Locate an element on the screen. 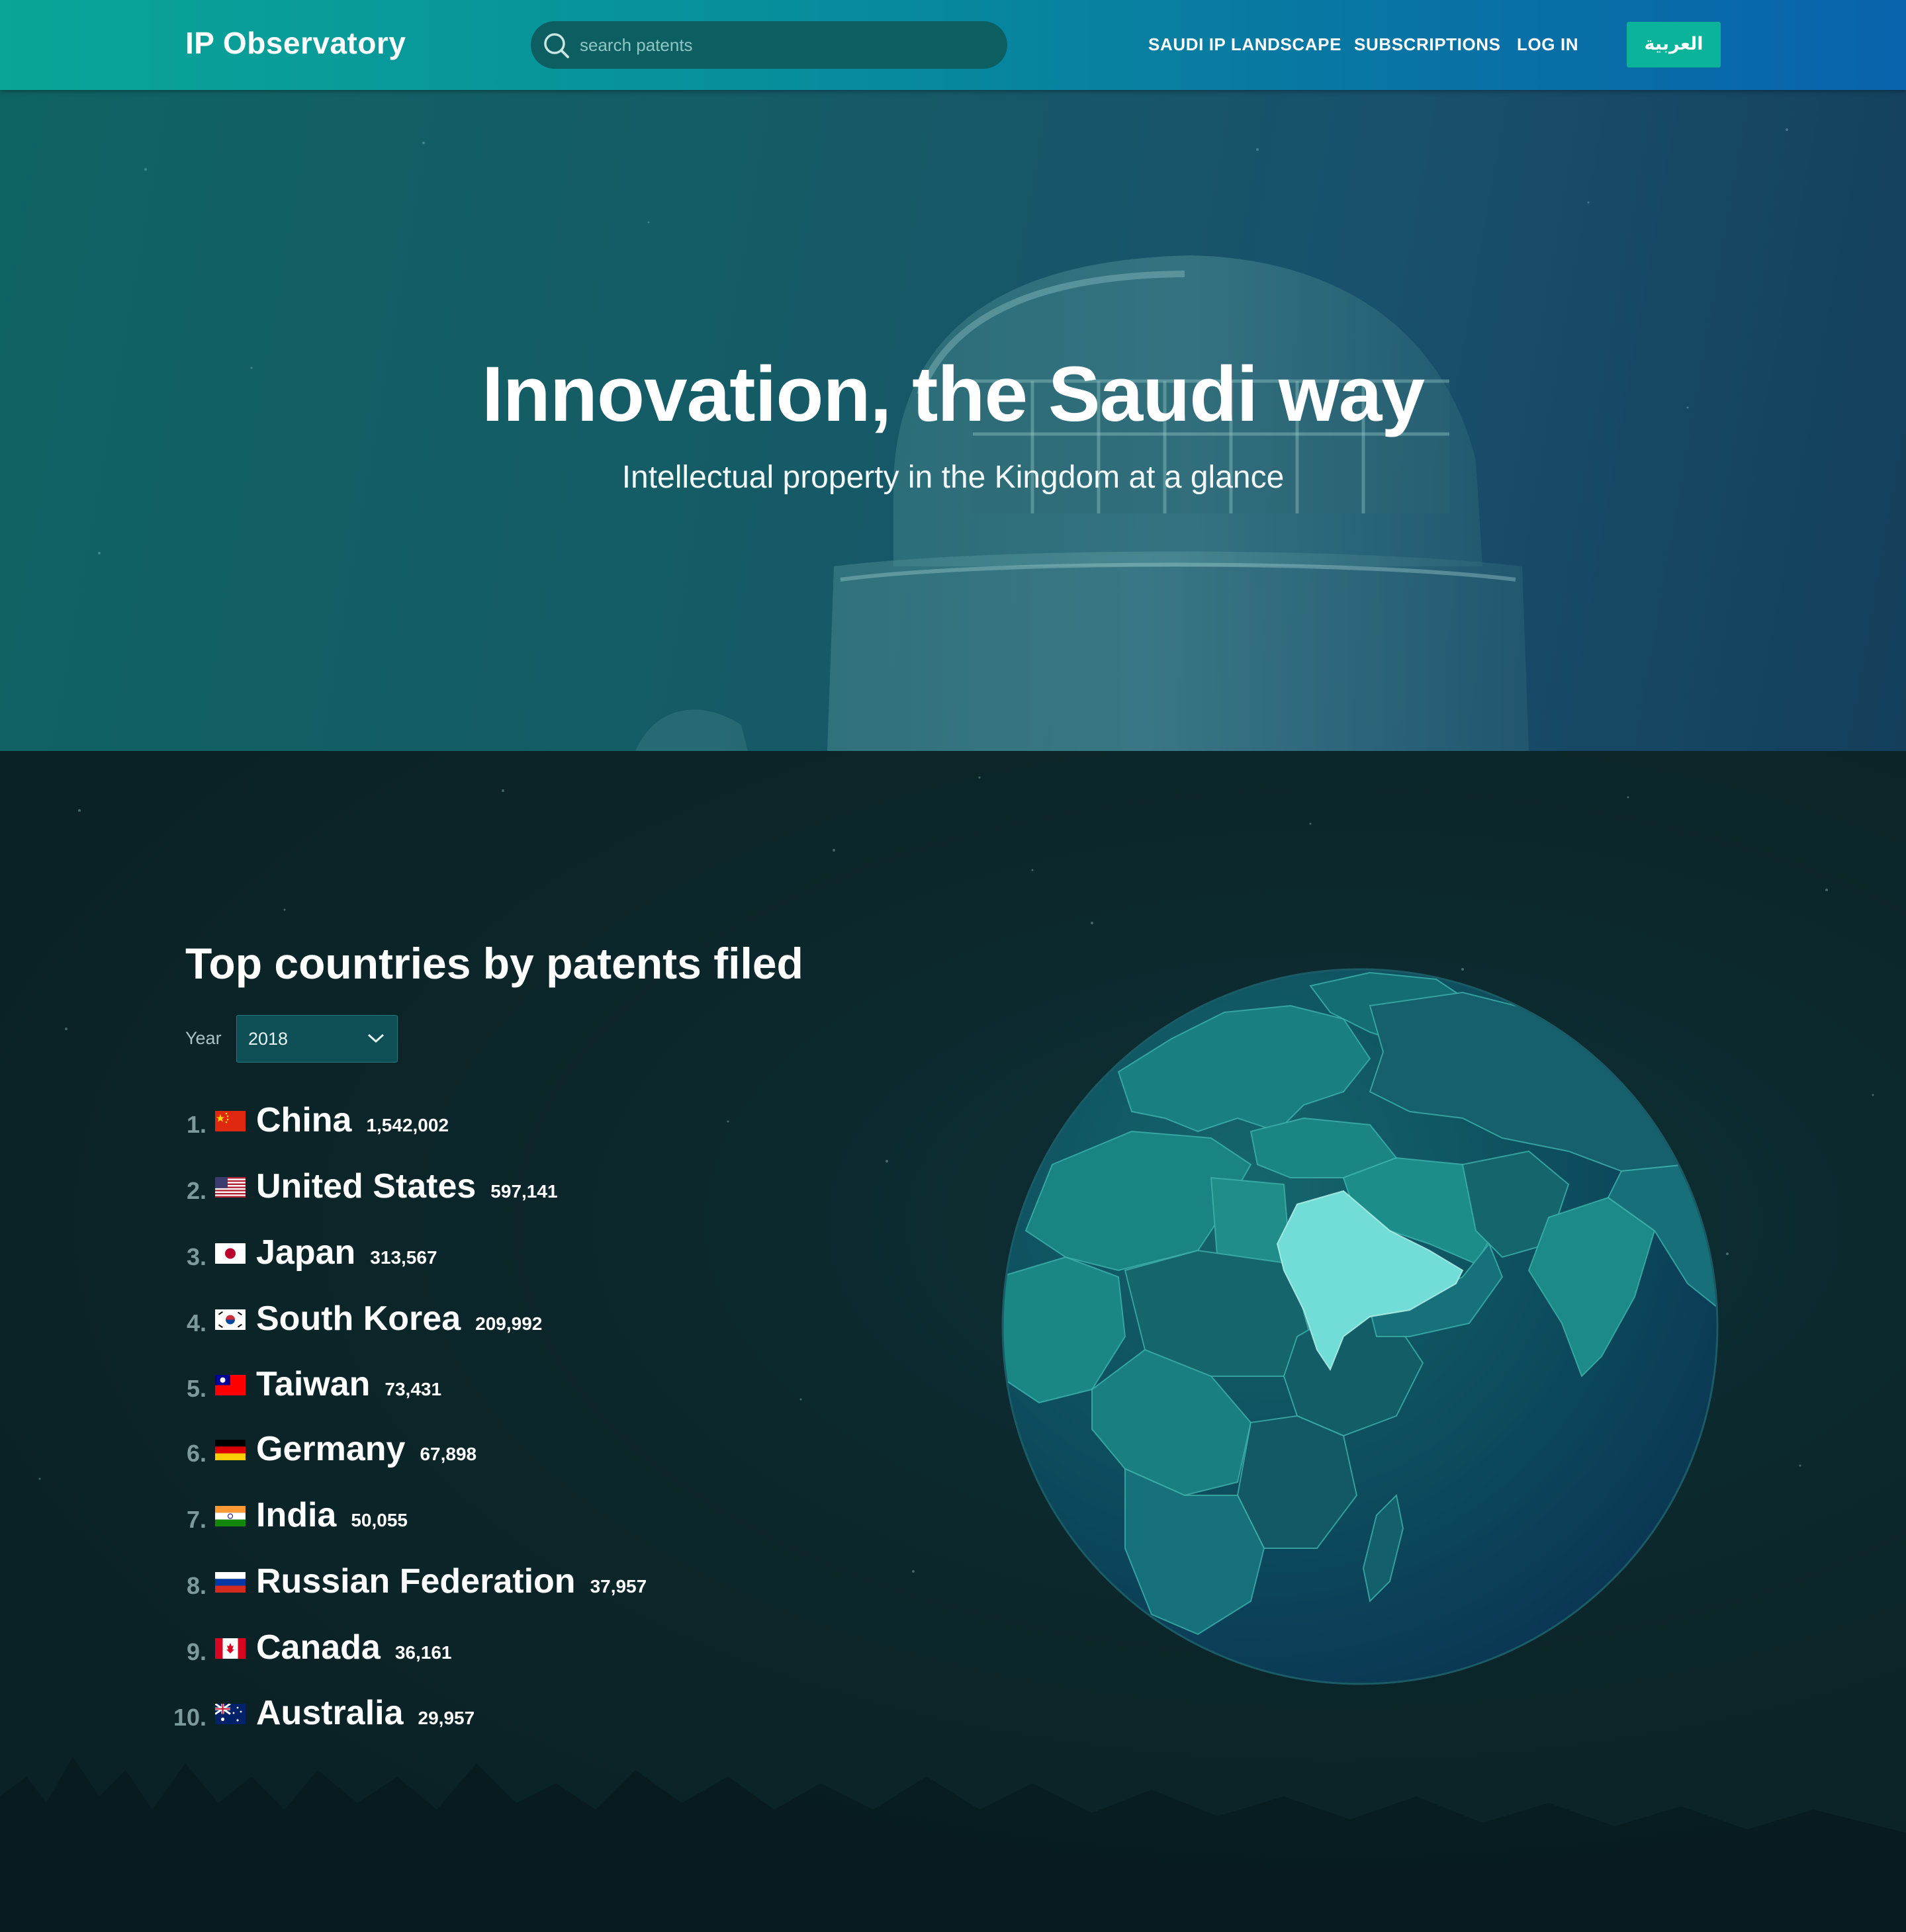 Image resolution: width=1906 pixels, height=1932 pixels. patent-count: 37,957 is located at coordinates (618, 1586).